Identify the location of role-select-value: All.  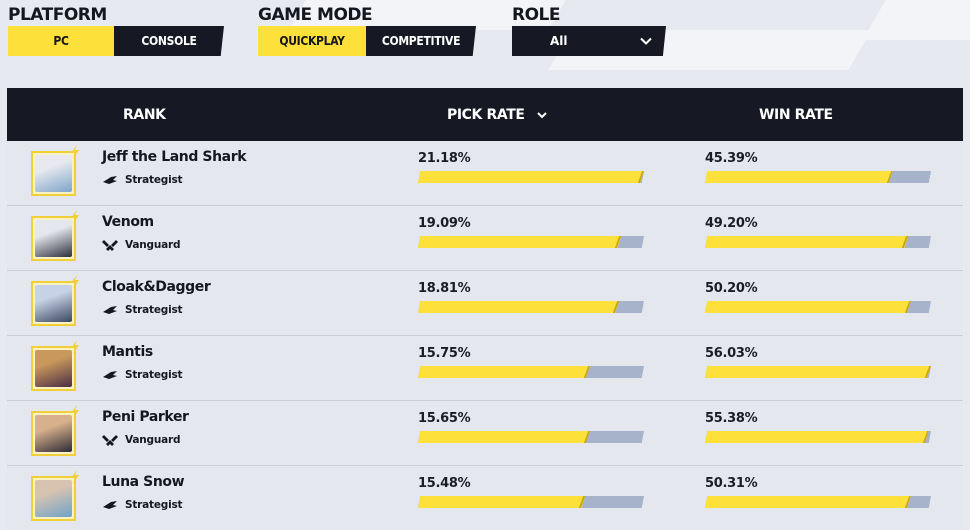
(559, 41).